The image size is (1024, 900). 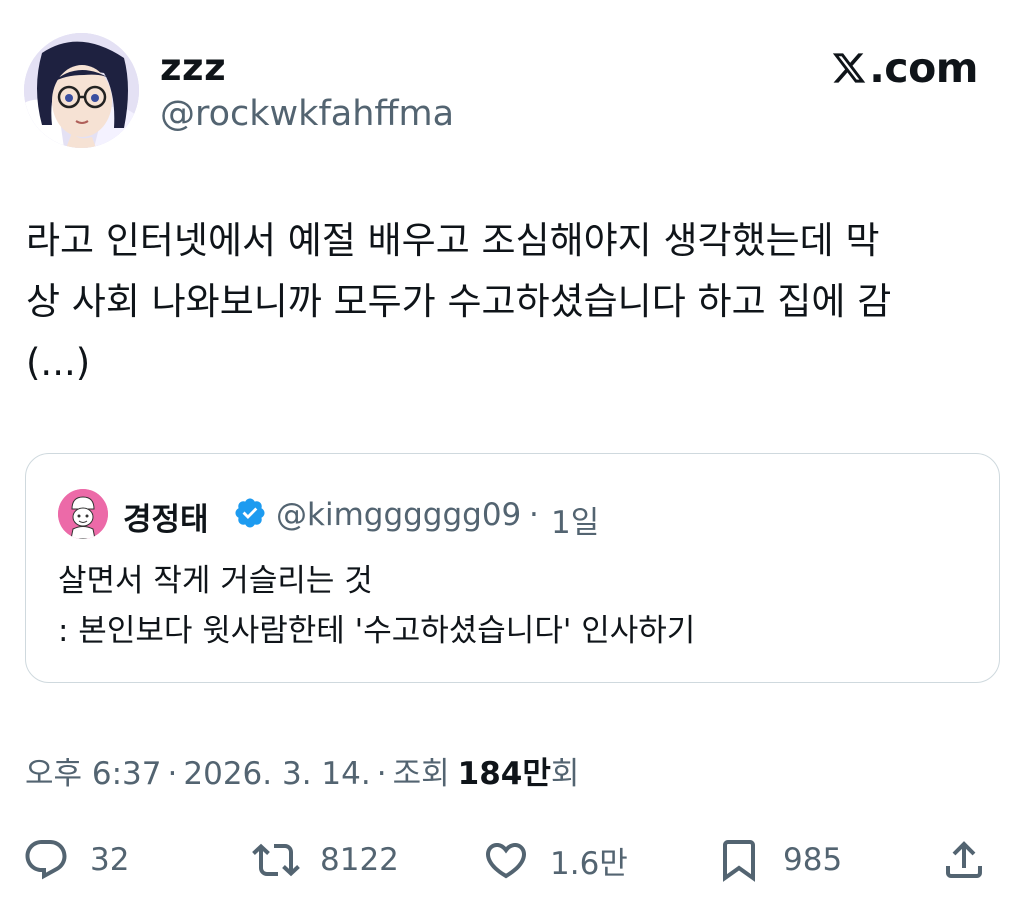 I want to click on bookmark-icon, so click(x=739, y=861).